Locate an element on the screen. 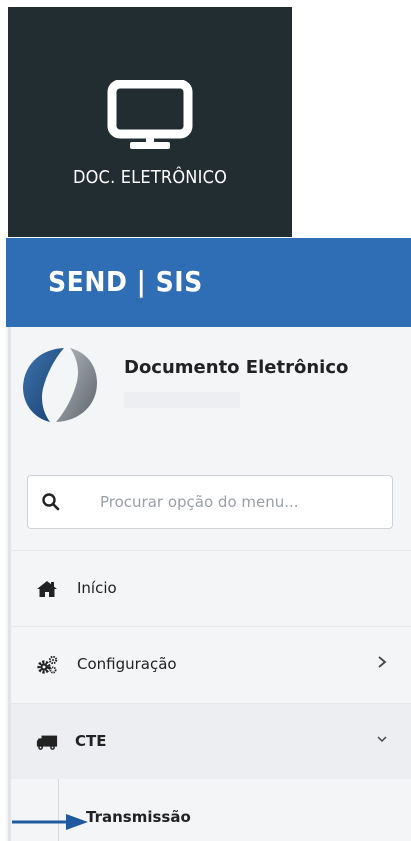 This screenshot has width=411, height=841. monitor-icon is located at coordinates (150, 114).